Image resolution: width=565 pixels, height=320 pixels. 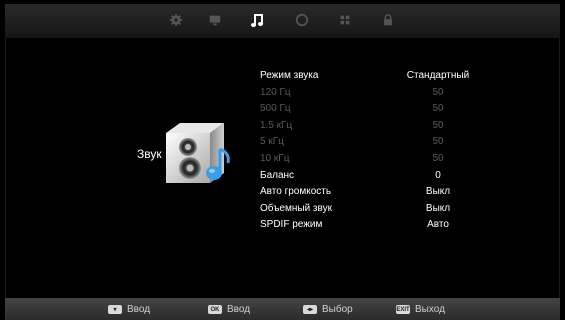 I want to click on monitor-icon, so click(x=215, y=20).